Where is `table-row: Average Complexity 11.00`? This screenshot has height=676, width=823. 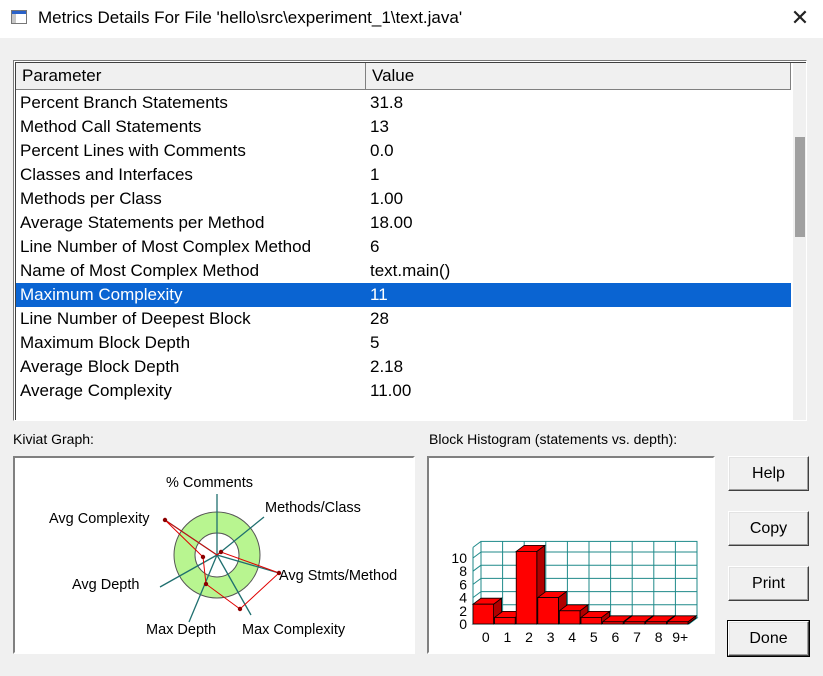
table-row: Average Complexity 11.00 is located at coordinates (403, 391).